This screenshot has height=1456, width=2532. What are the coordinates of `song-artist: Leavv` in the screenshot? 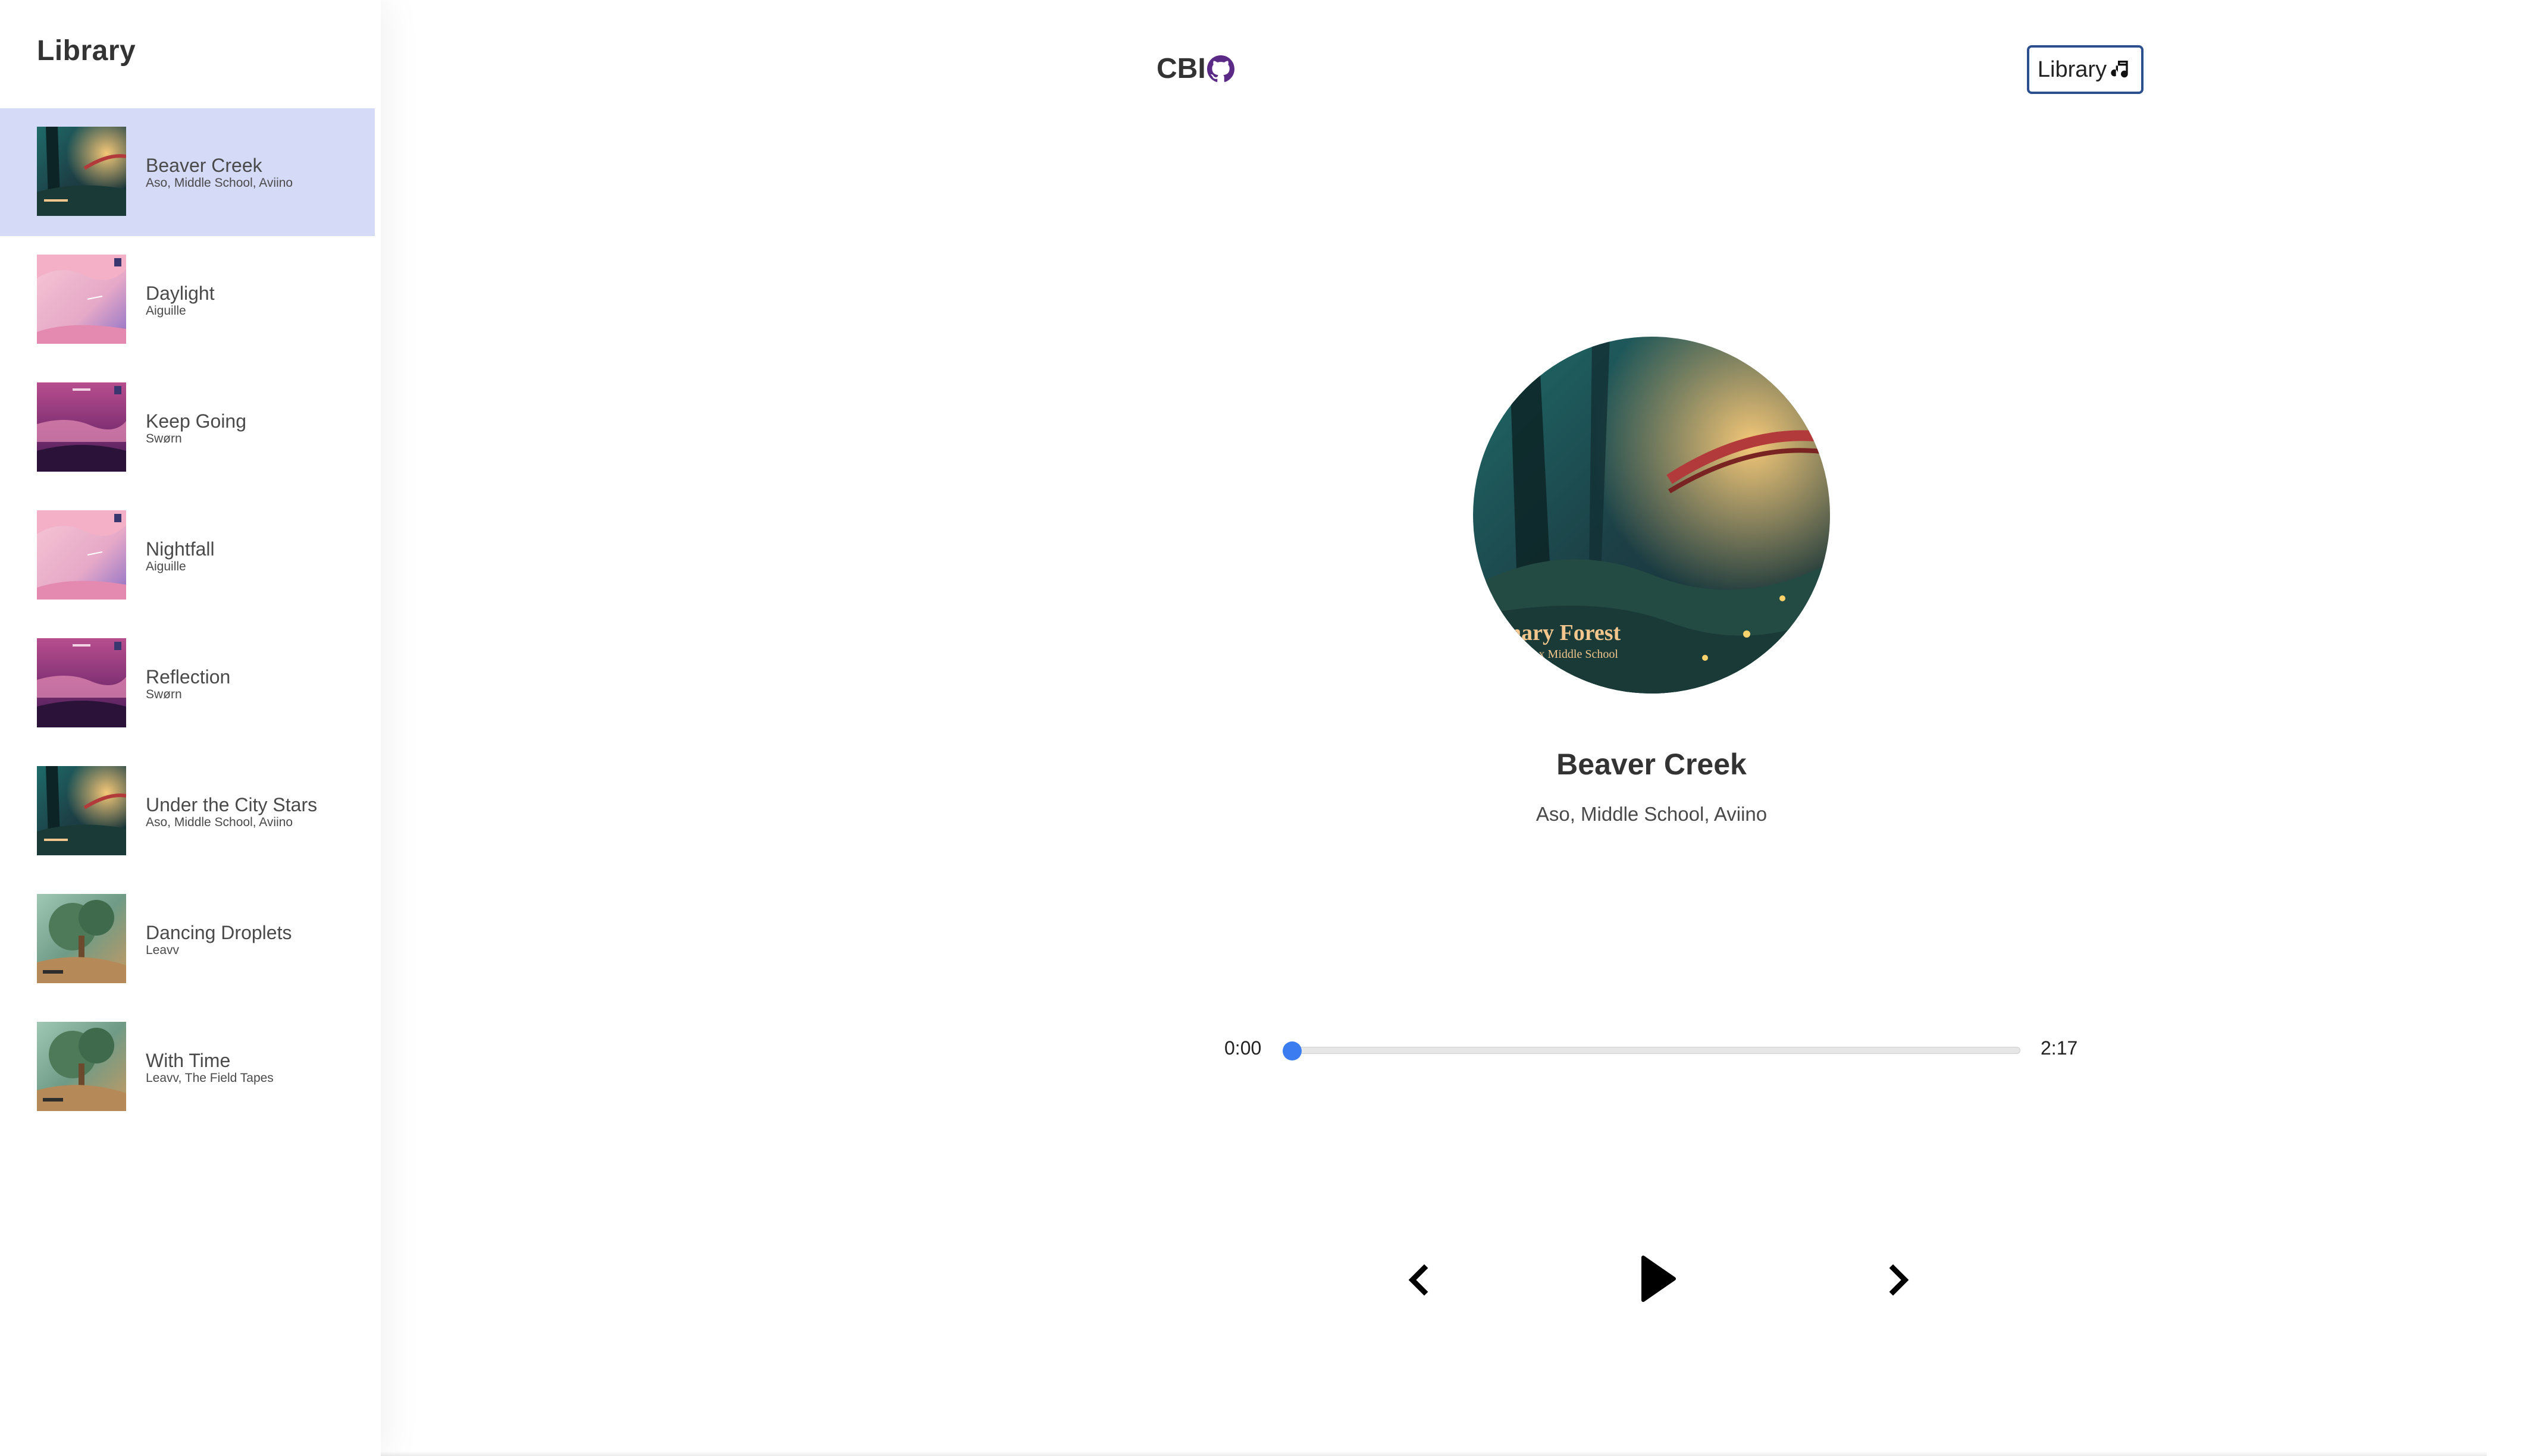 It's located at (163, 950).